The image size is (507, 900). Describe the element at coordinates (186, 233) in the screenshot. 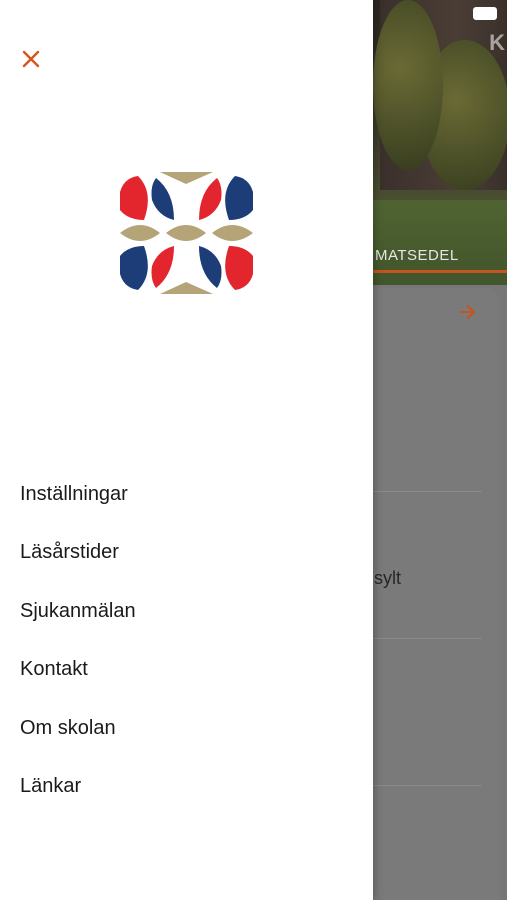

I see `school-logo` at that location.